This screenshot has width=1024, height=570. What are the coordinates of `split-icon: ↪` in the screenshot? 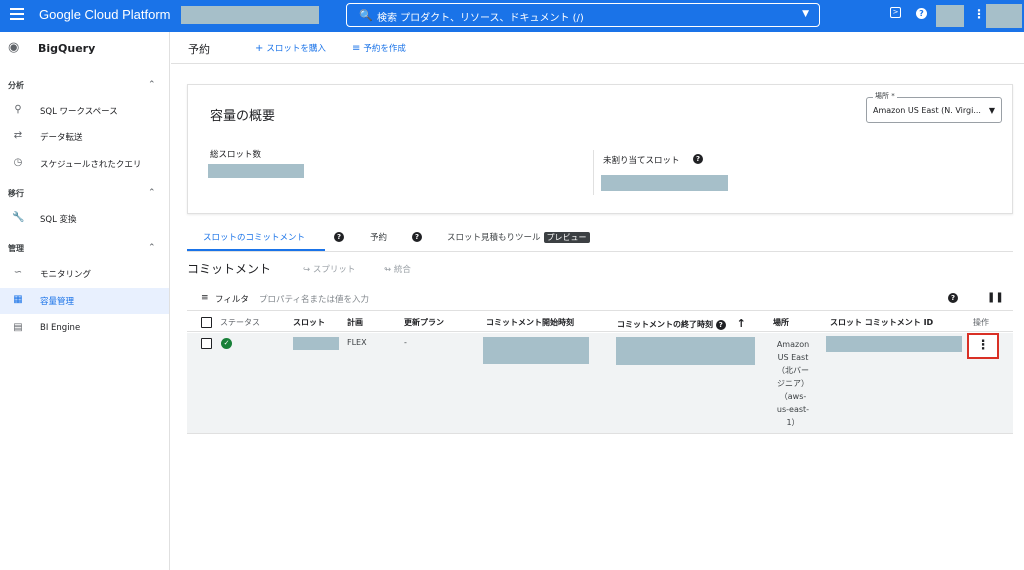 It's located at (308, 270).